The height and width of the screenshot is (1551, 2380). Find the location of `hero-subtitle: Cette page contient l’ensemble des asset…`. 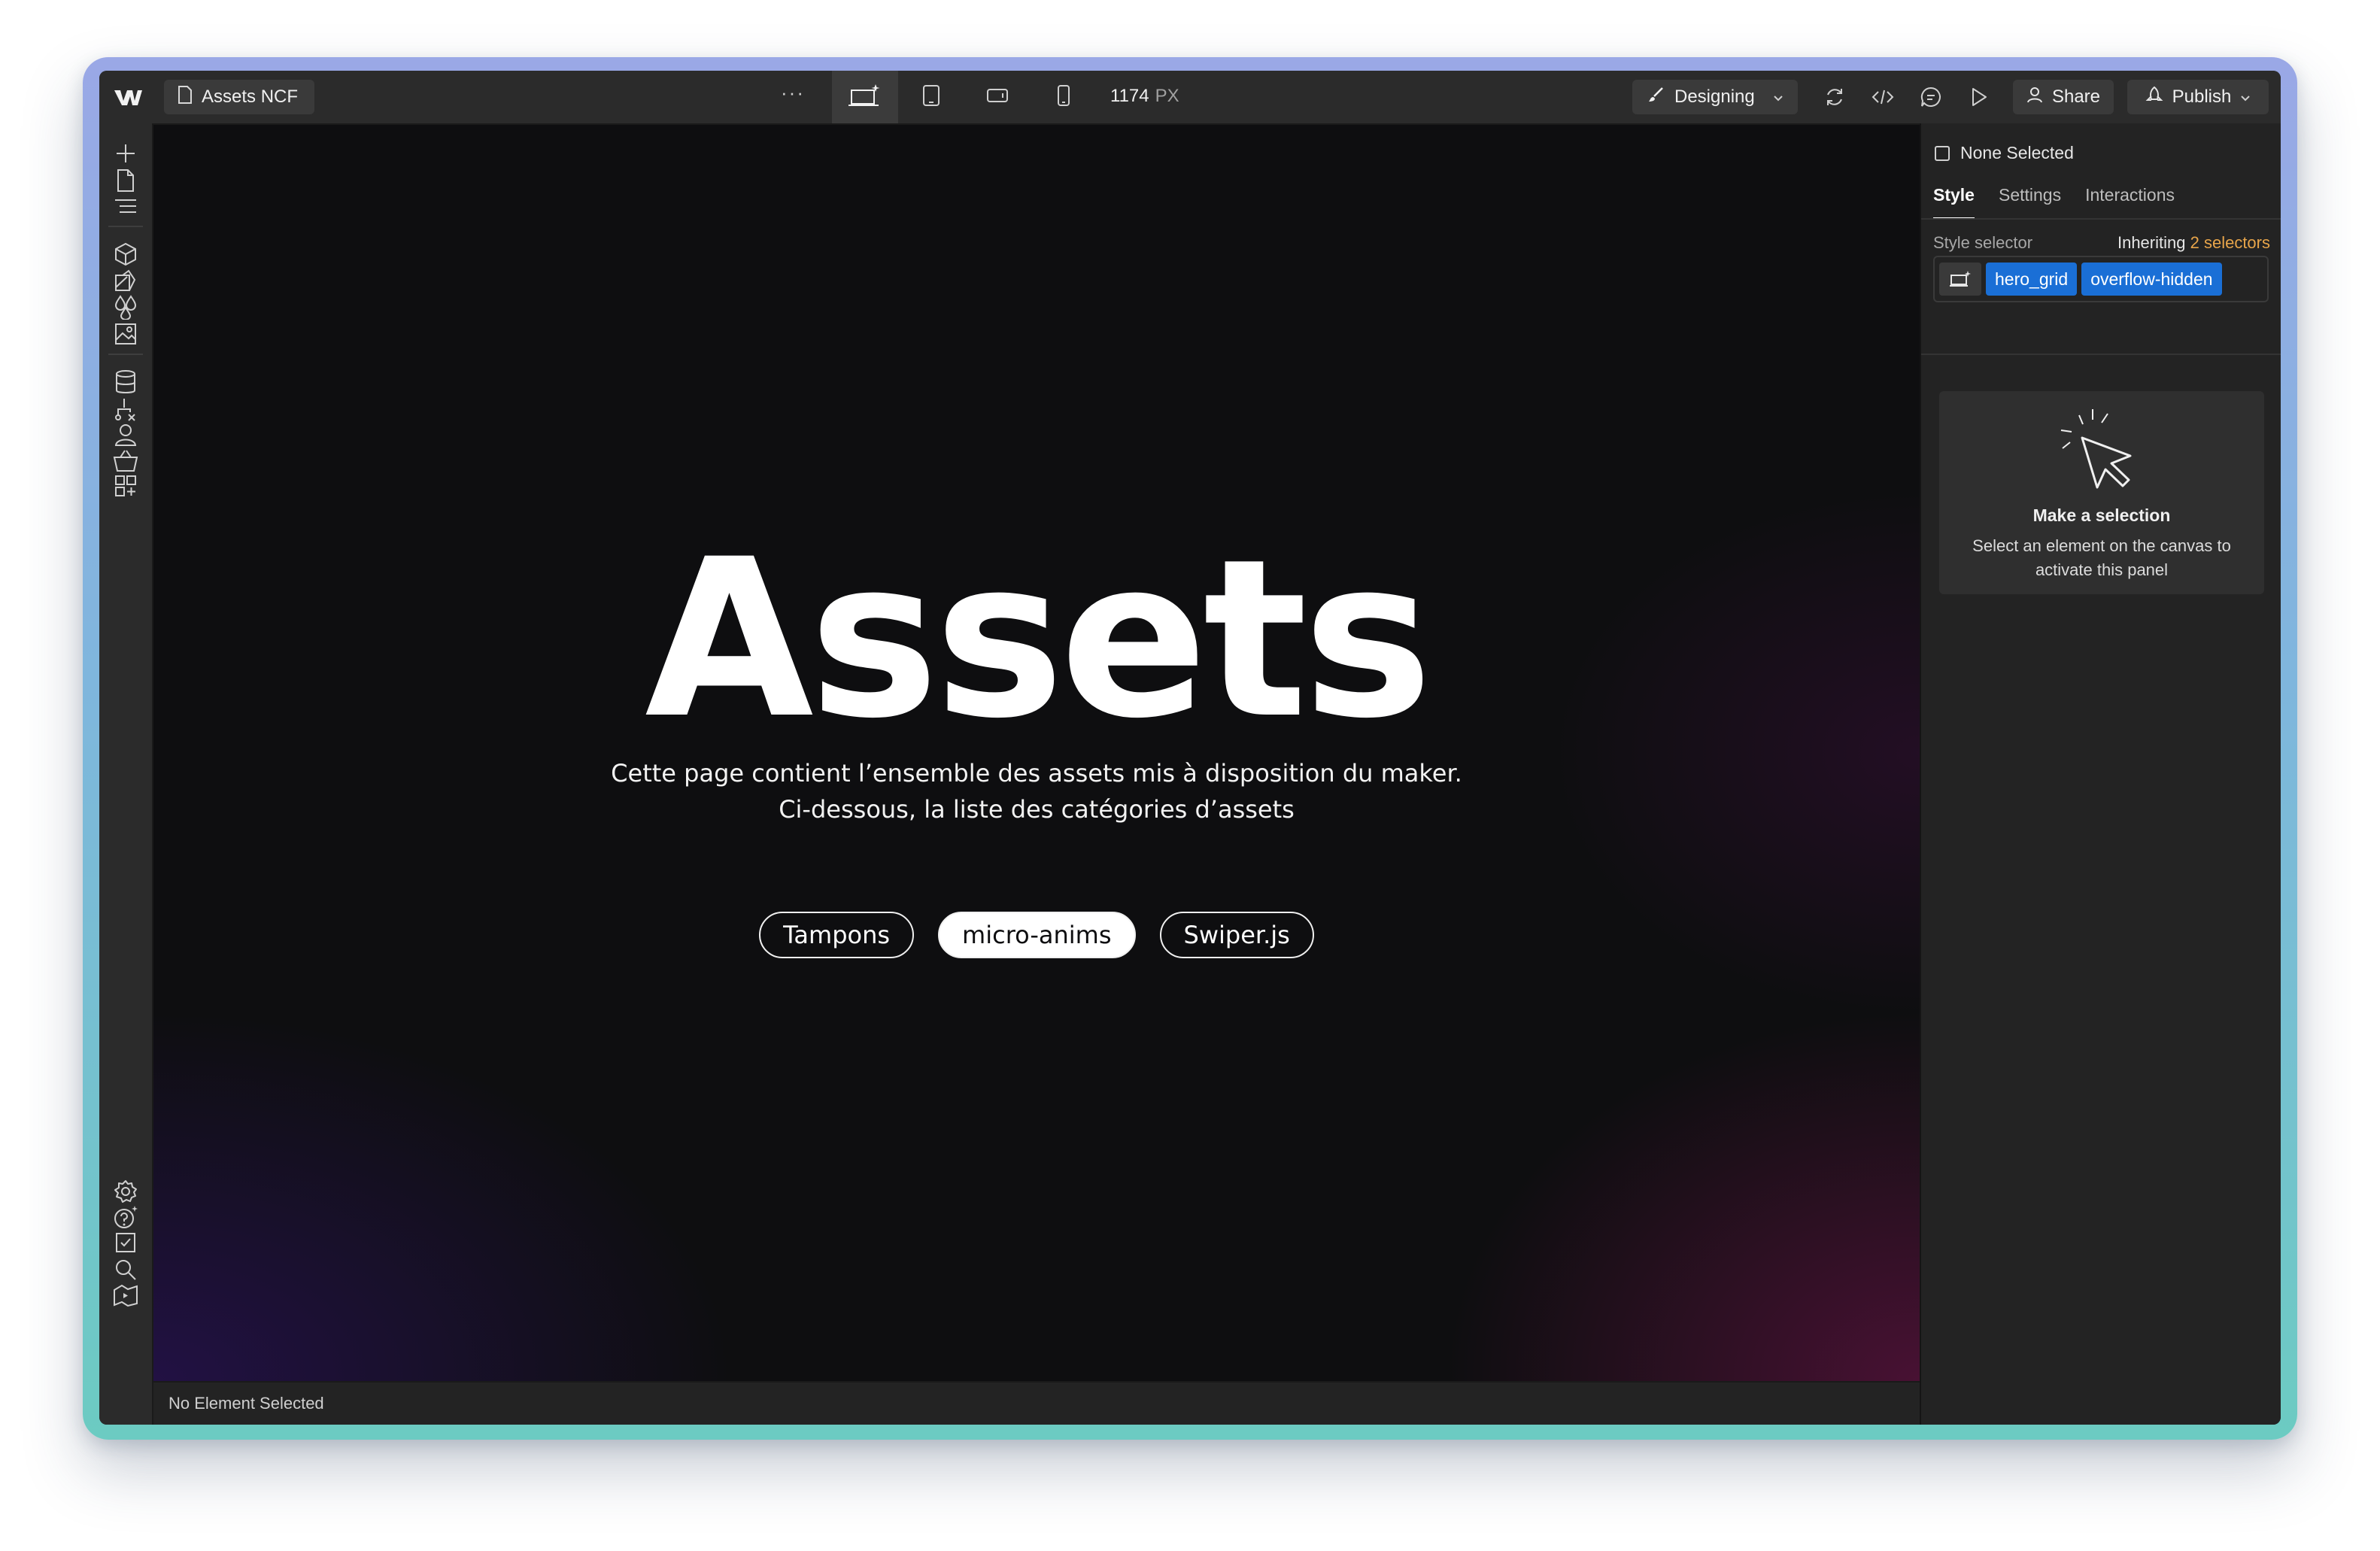

hero-subtitle: Cette page contient l’ensemble des asset… is located at coordinates (1036, 791).